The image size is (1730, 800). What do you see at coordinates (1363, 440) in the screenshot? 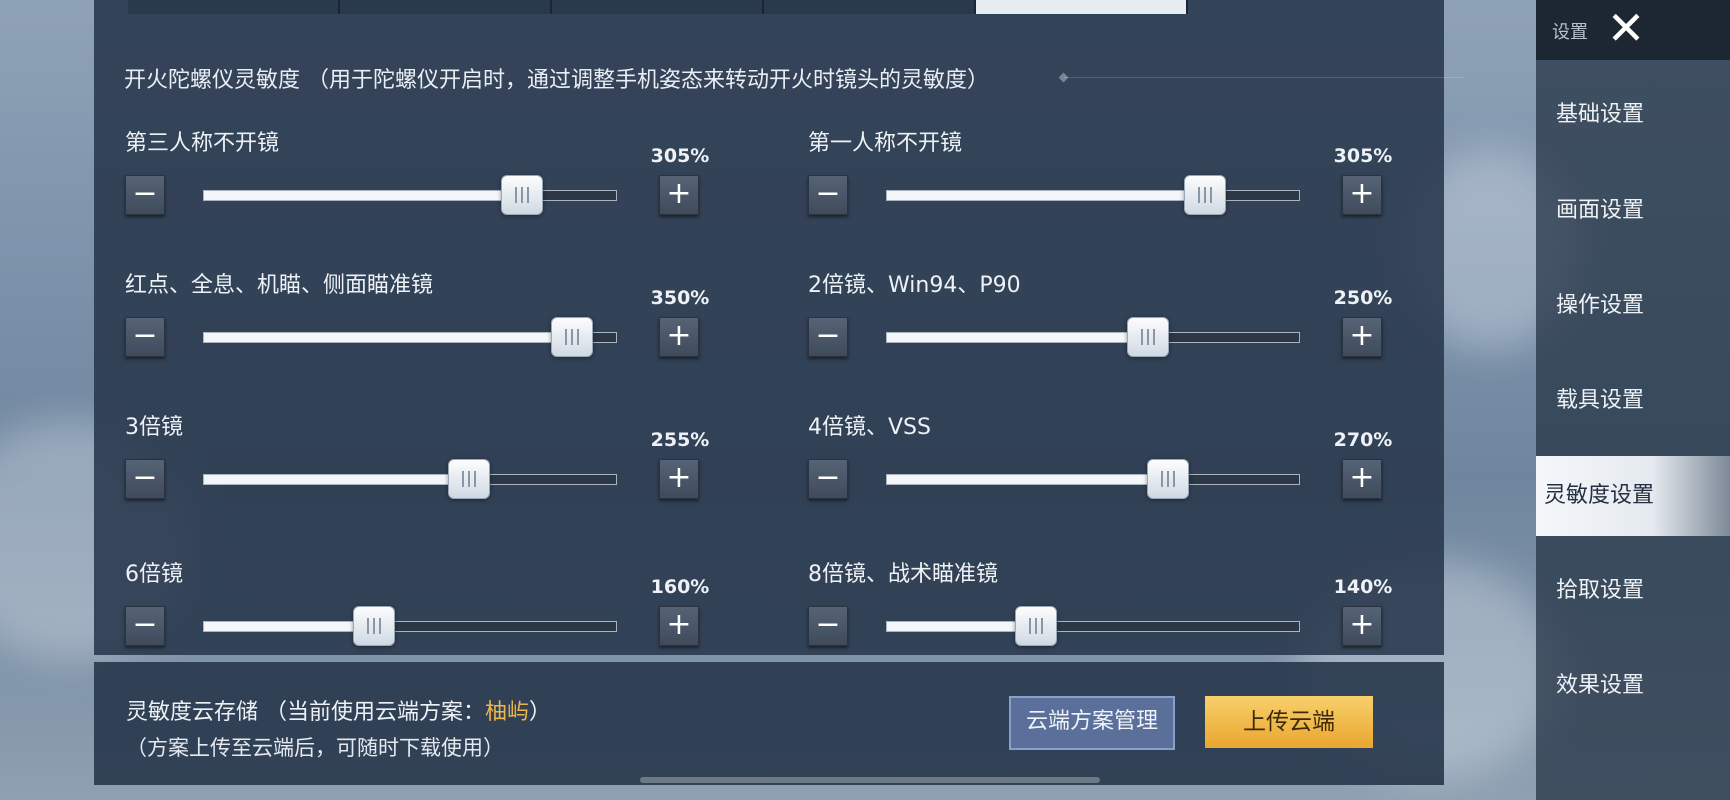
I see `slider-value: 270%` at bounding box center [1363, 440].